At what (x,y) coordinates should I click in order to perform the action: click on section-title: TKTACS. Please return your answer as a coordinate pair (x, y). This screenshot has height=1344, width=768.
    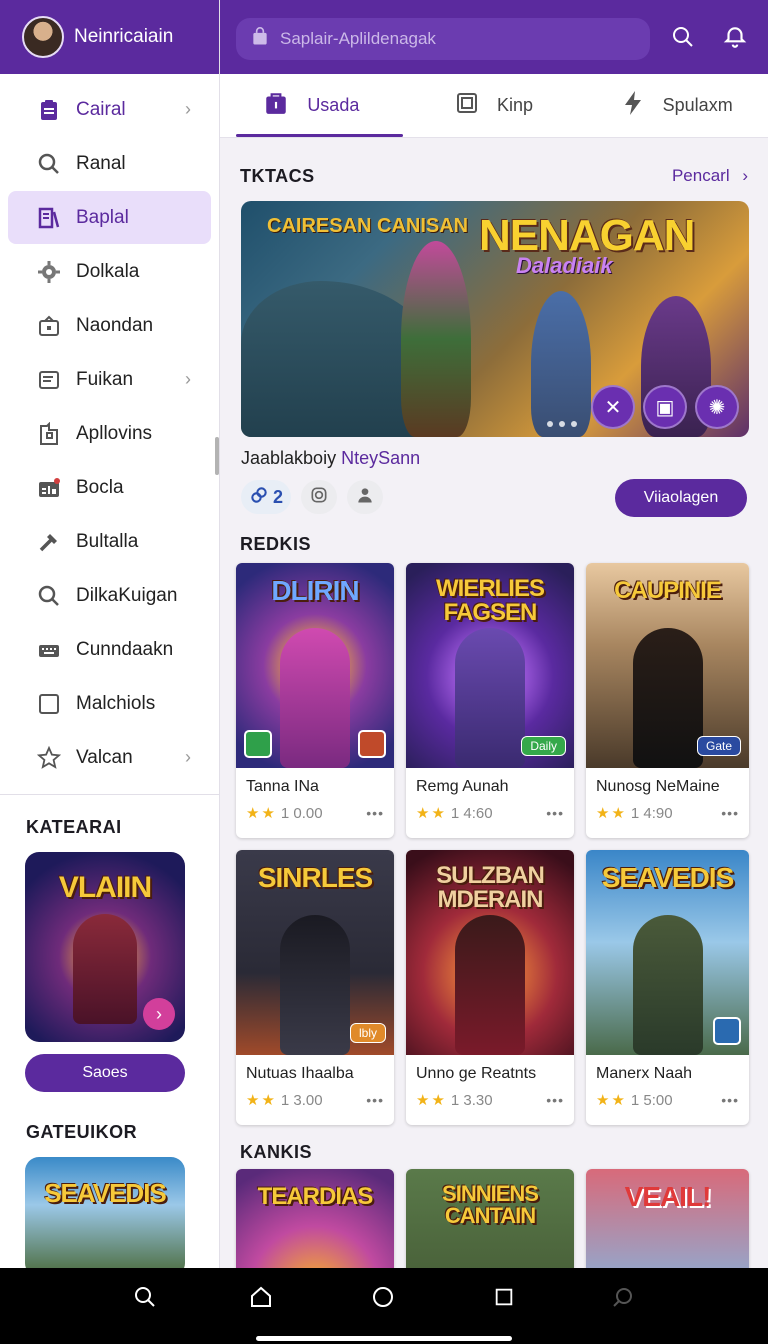
    Looking at the image, I should click on (277, 176).